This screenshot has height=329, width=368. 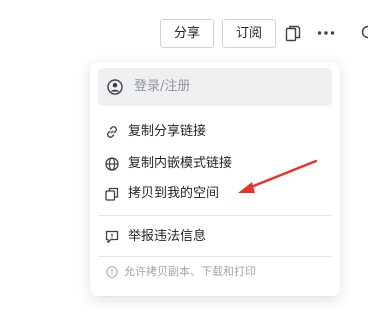 I want to click on annotation-arrow-icon, so click(x=278, y=176).